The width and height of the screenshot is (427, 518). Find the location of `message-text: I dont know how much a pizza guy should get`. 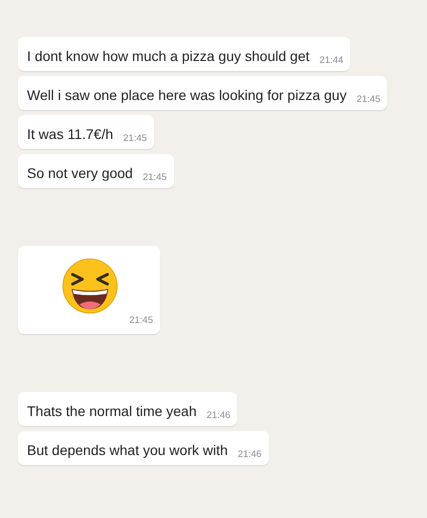

message-text: I dont know how much a pizza guy should get is located at coordinates (168, 56).